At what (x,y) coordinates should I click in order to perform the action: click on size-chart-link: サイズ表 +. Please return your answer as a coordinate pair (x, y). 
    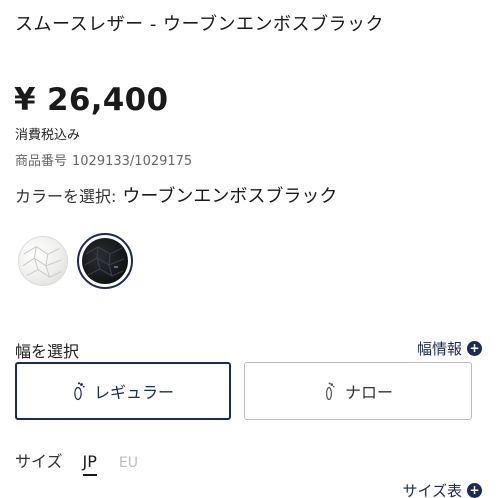
    Looking at the image, I should click on (442, 489).